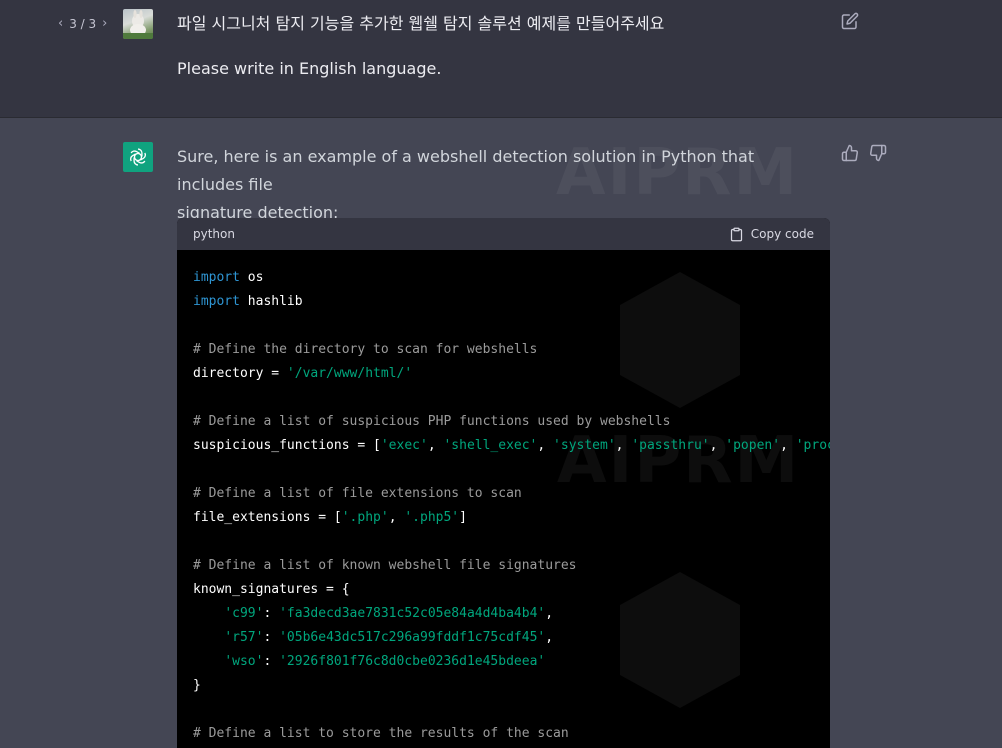 The image size is (1002, 748). What do you see at coordinates (511, 302) in the screenshot?
I see `code-line: import hashlib` at bounding box center [511, 302].